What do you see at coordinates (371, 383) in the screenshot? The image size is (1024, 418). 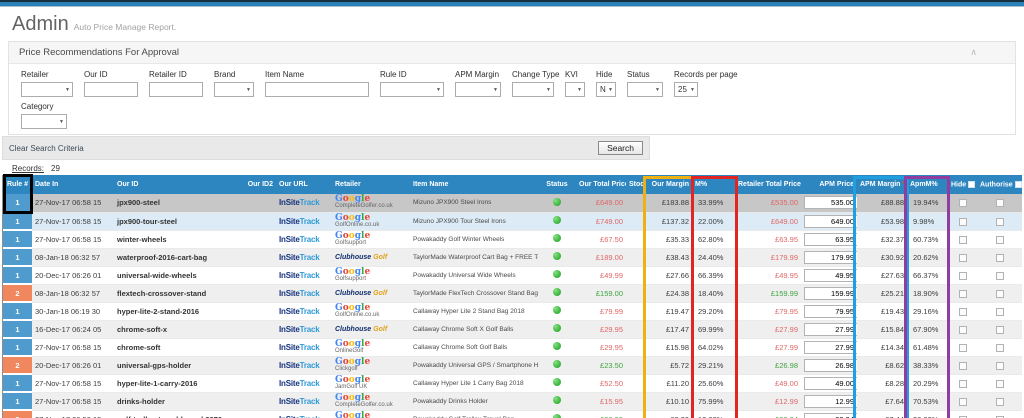 I see `retailer-cell: Google JamGolf UK` at bounding box center [371, 383].